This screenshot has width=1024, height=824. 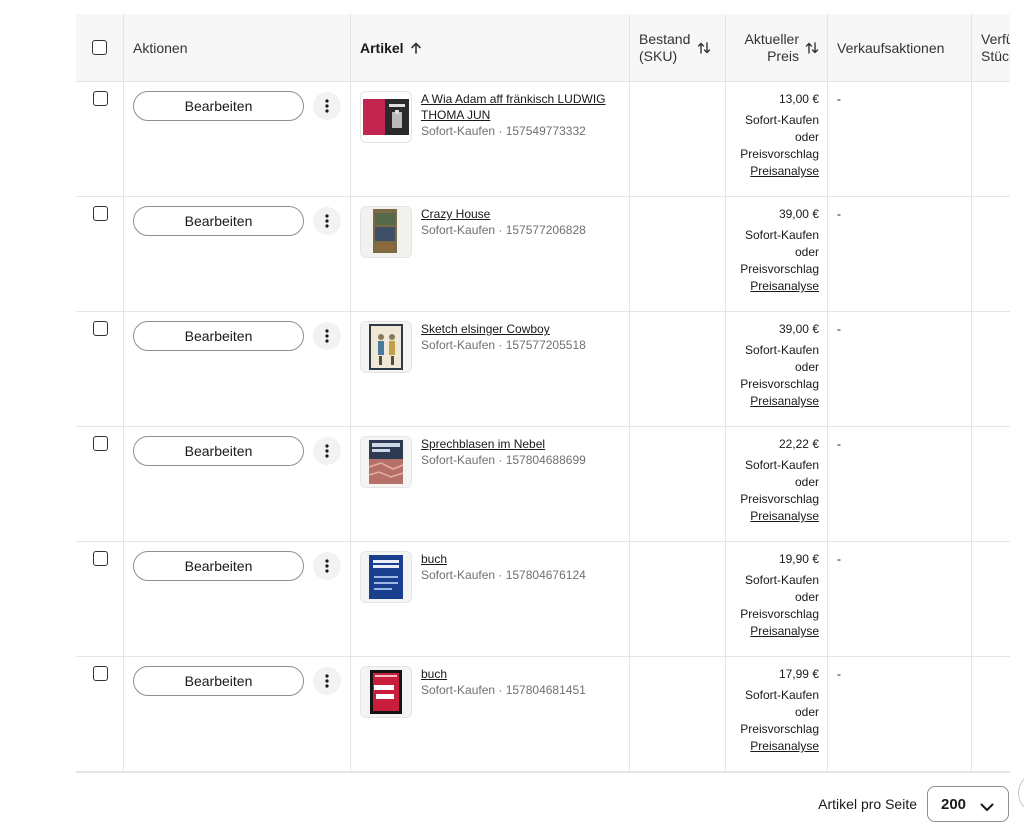 I want to click on header-available-label-1: Verfügbar, so click(x=995, y=38).